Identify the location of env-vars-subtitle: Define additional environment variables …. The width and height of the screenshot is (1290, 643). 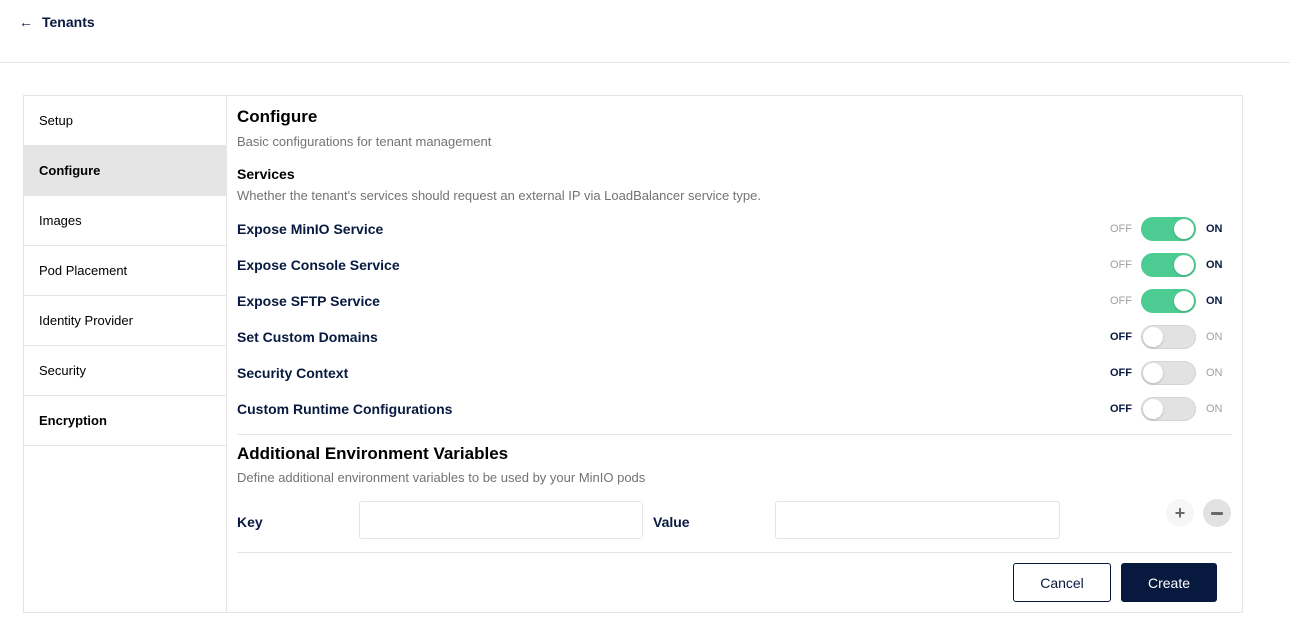
(441, 477).